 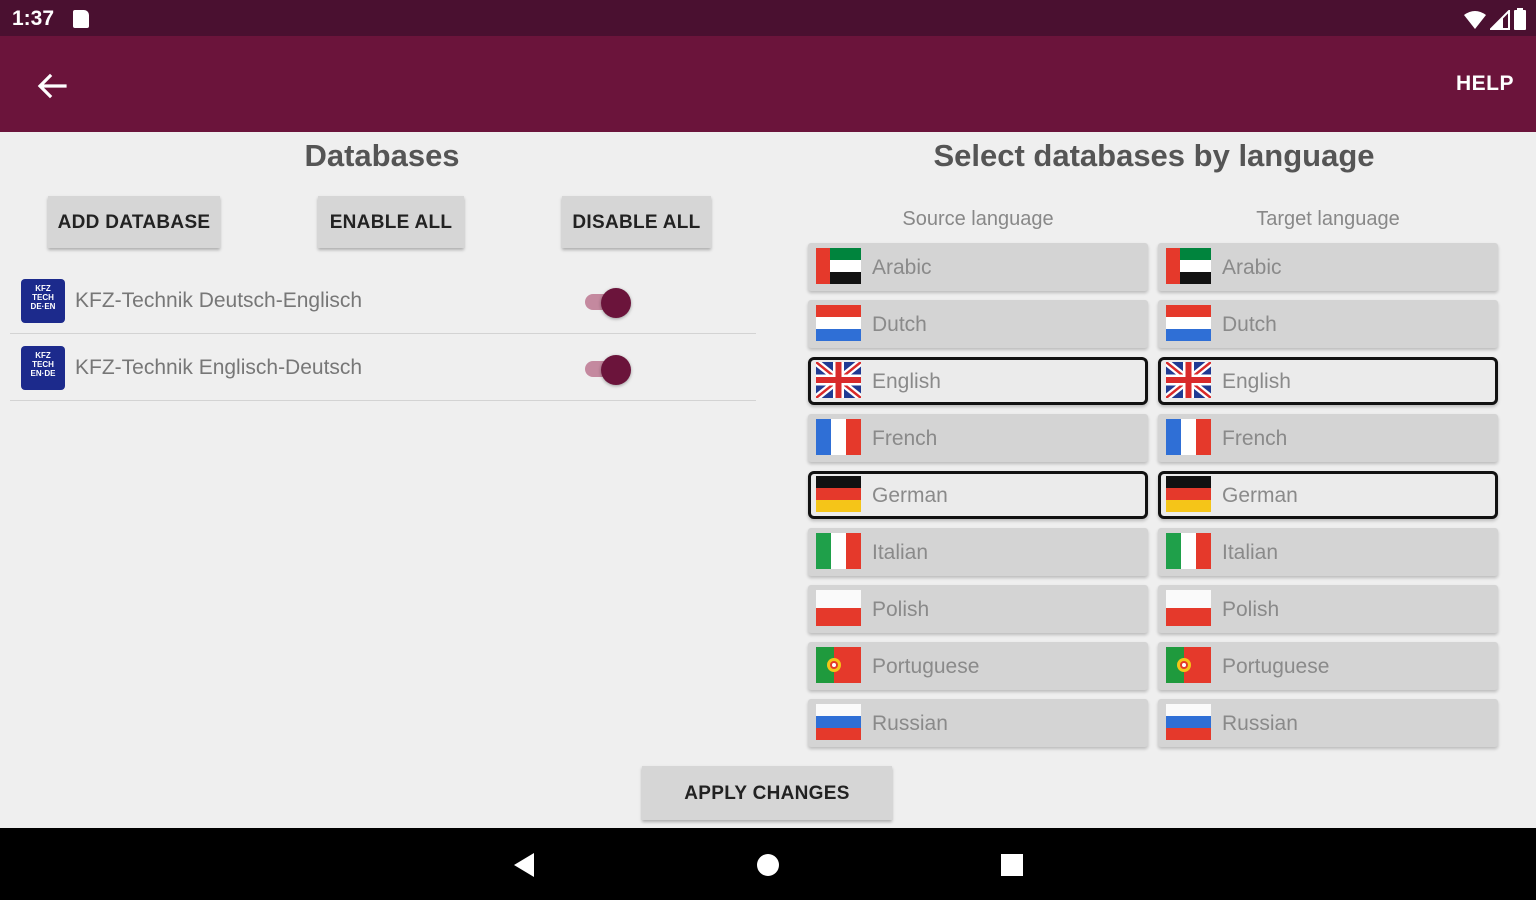 What do you see at coordinates (978, 438) in the screenshot?
I see `source-language-french-button: French` at bounding box center [978, 438].